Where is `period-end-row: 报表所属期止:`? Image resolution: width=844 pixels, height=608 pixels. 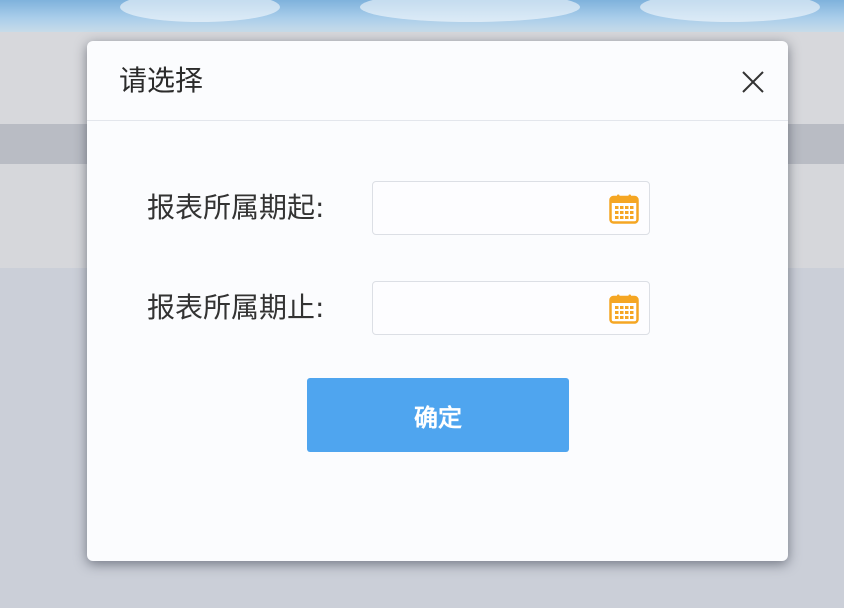 period-end-row: 报表所属期止: is located at coordinates (437, 309).